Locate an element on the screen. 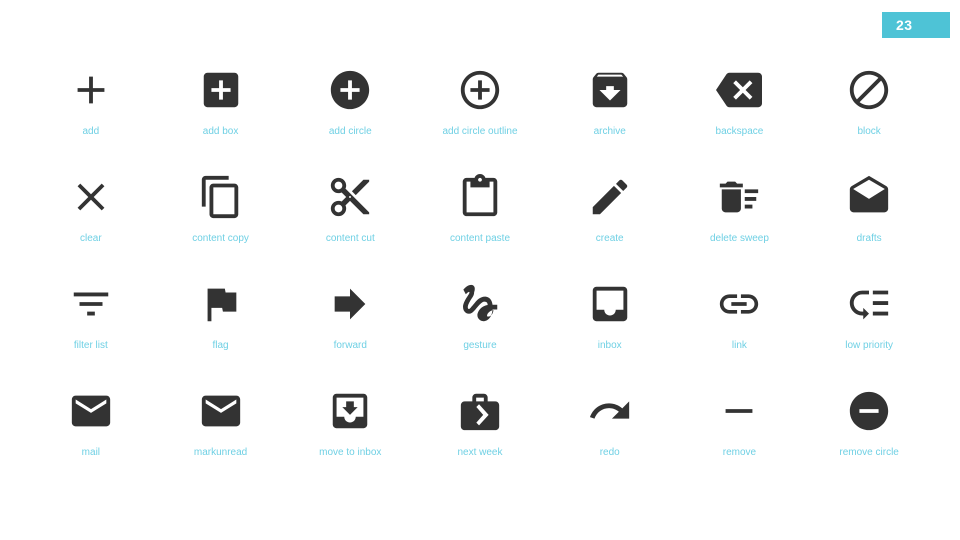 The width and height of the screenshot is (960, 540). badge-value: 23 is located at coordinates (904, 25).